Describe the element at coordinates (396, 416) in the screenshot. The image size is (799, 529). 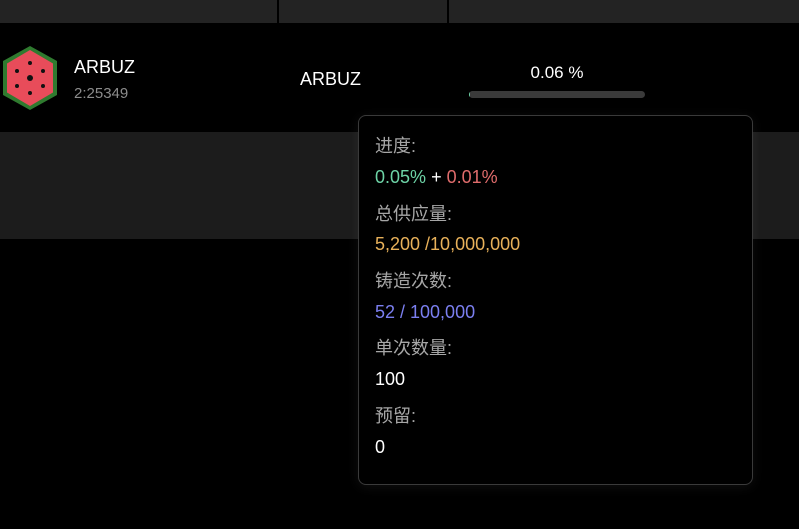
I see `reserved-label: 预留:` at that location.